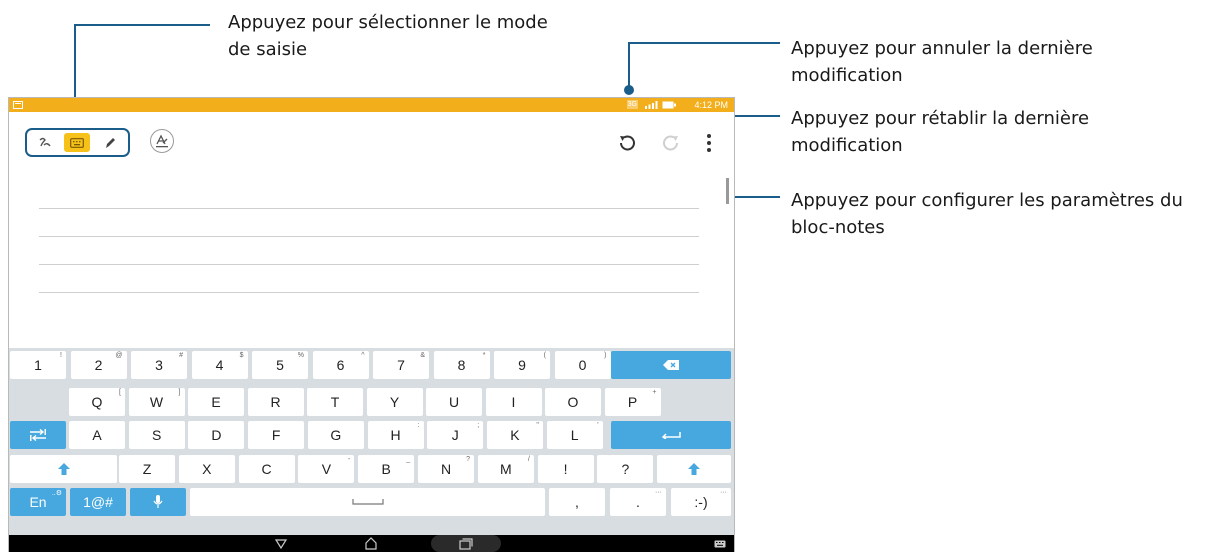 This screenshot has height=556, width=1215. I want to click on home-icon, so click(371, 543).